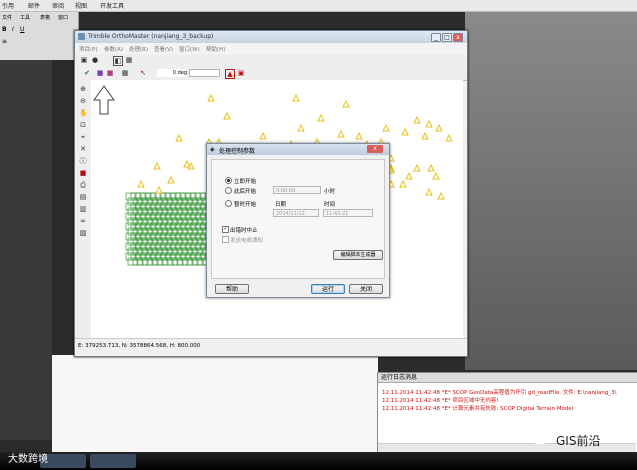 The image size is (637, 470). Describe the element at coordinates (172, 73) in the screenshot. I see `angle-field: 0 deg` at that location.